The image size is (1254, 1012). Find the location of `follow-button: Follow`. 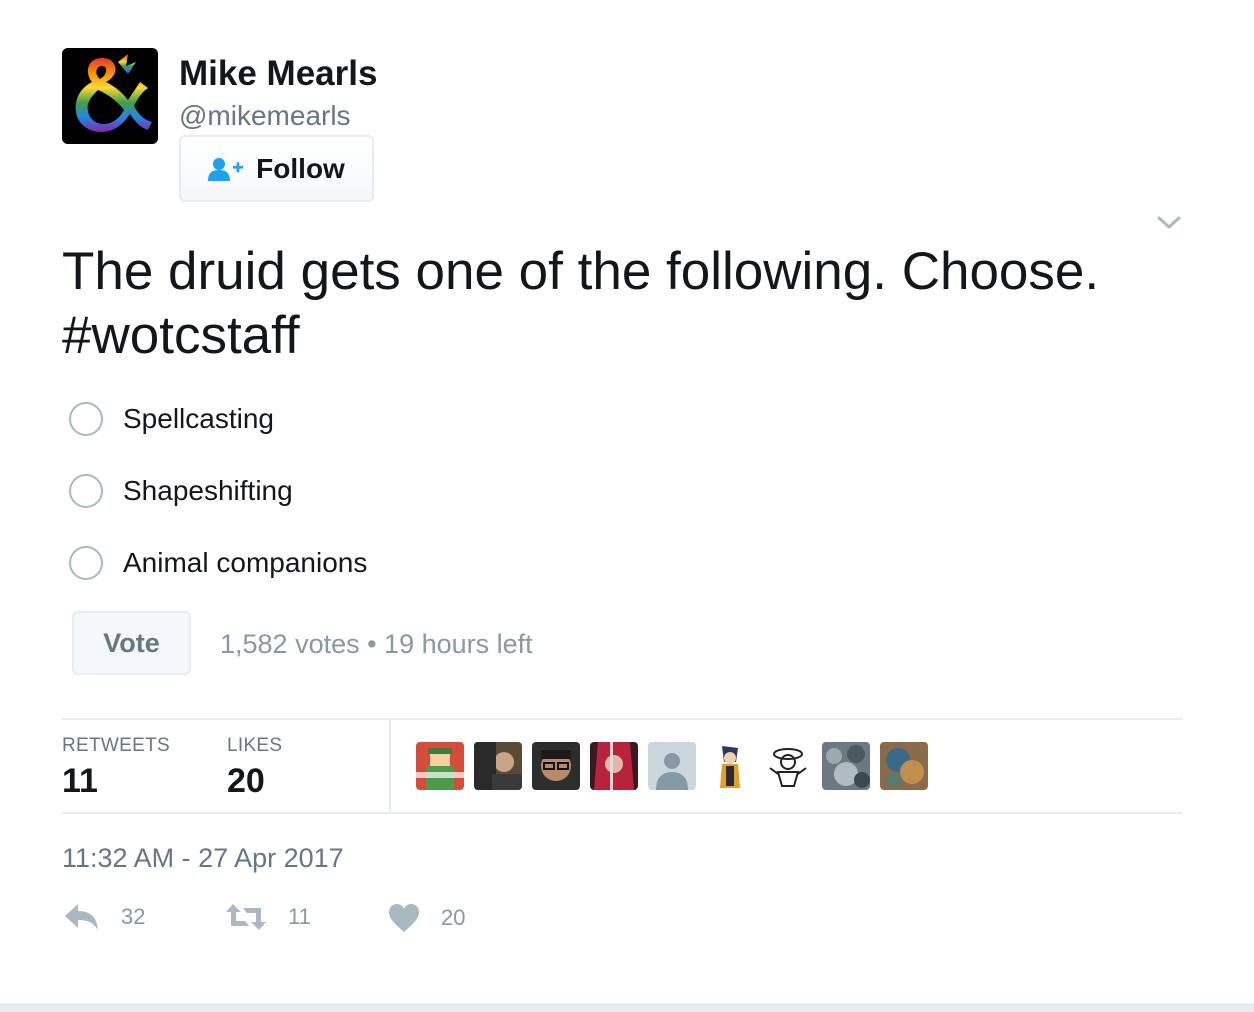

follow-button: Follow is located at coordinates (276, 168).